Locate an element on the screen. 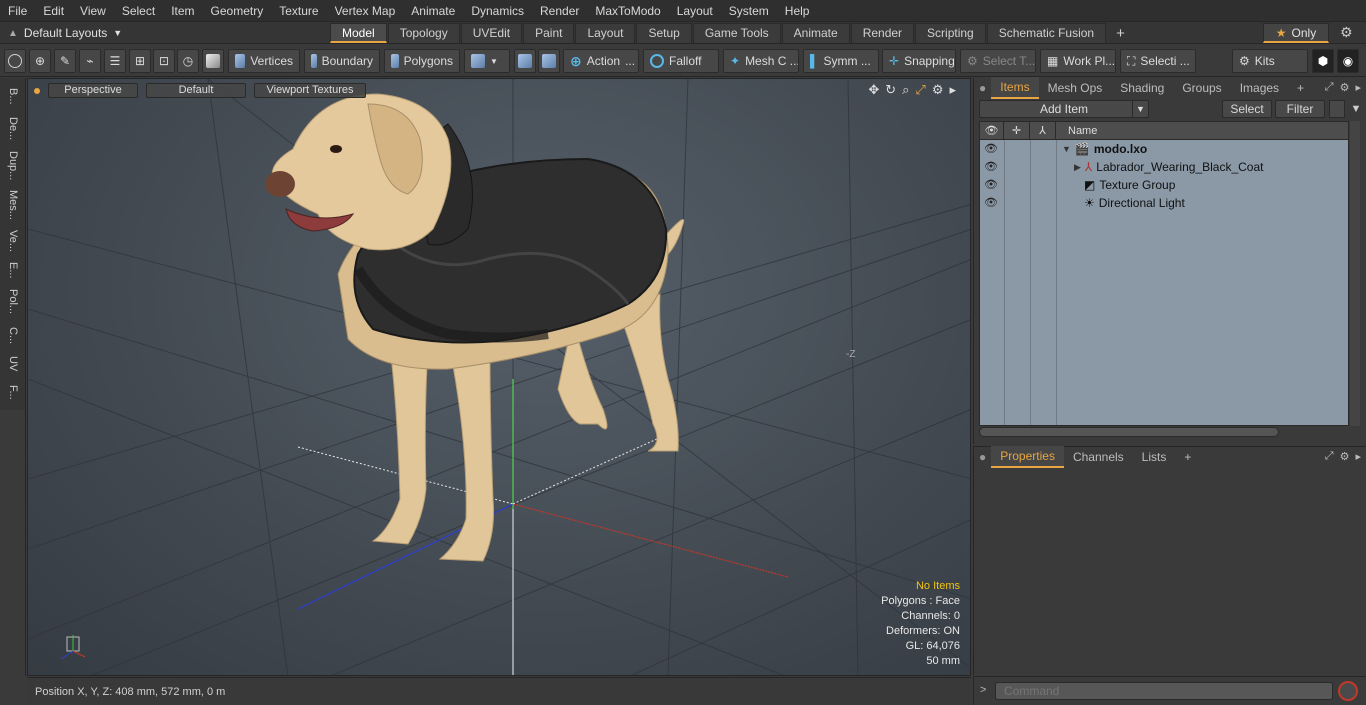  eye-col-icon: 👁 is located at coordinates (992, 131).